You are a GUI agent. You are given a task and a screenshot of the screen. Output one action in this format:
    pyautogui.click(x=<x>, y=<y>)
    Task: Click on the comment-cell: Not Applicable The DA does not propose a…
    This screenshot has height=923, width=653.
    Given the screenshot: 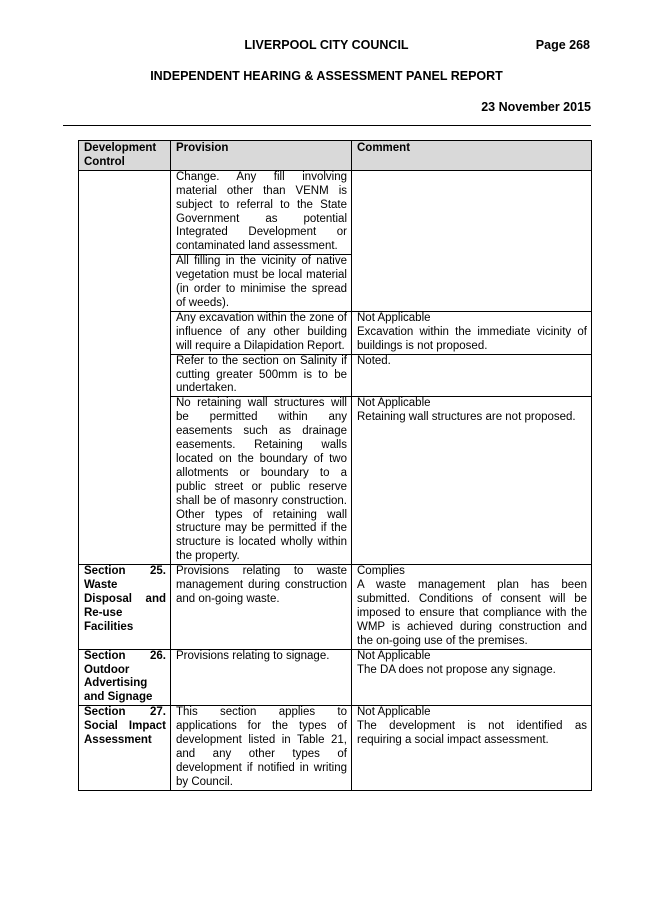 What is the action you would take?
    pyautogui.click(x=471, y=677)
    